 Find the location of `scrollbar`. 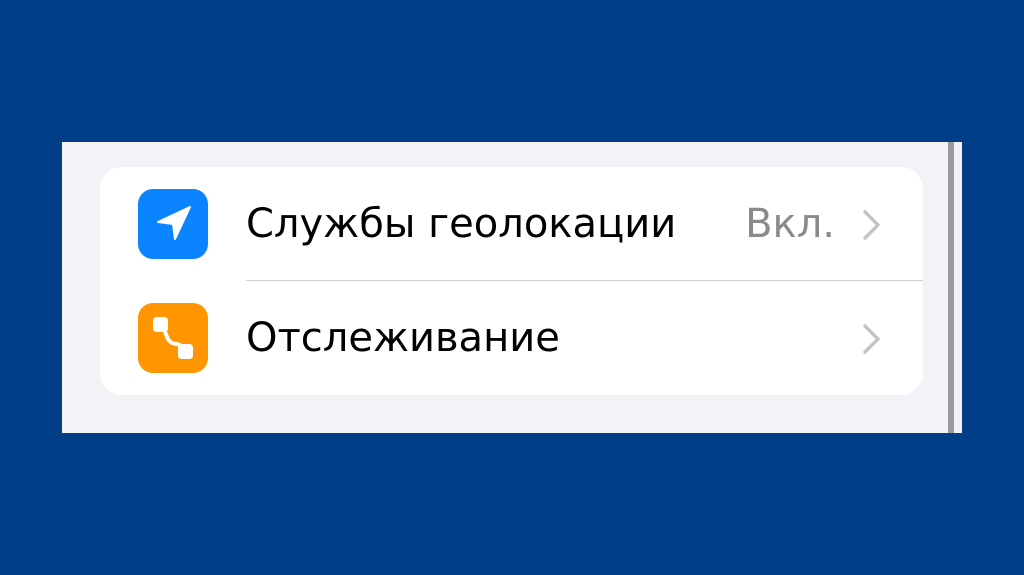

scrollbar is located at coordinates (951, 287).